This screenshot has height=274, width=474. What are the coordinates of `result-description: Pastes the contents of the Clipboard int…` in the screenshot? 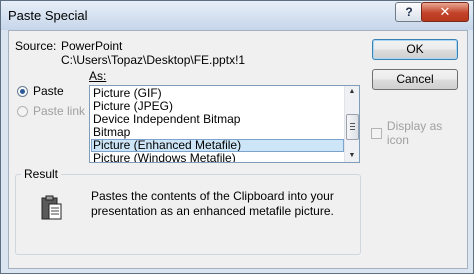 It's located at (212, 203).